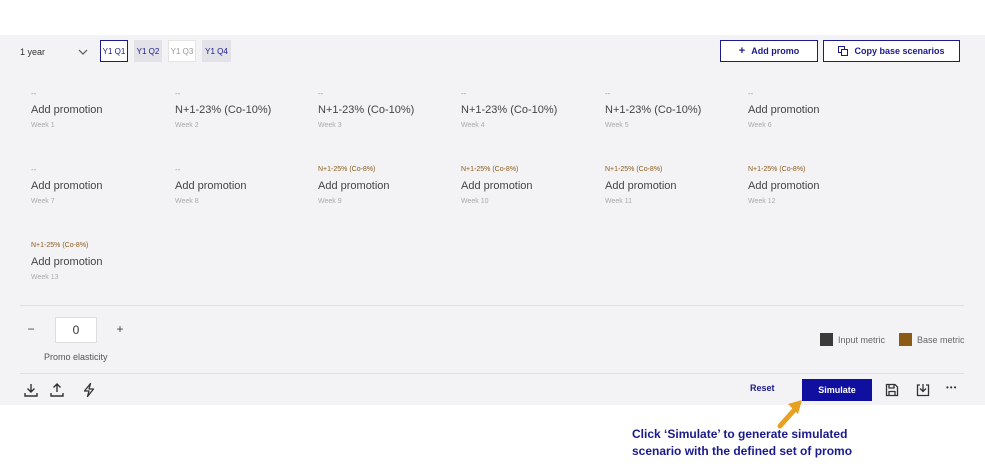 Image resolution: width=985 pixels, height=474 pixels. What do you see at coordinates (31, 390) in the screenshot?
I see `download-icon` at bounding box center [31, 390].